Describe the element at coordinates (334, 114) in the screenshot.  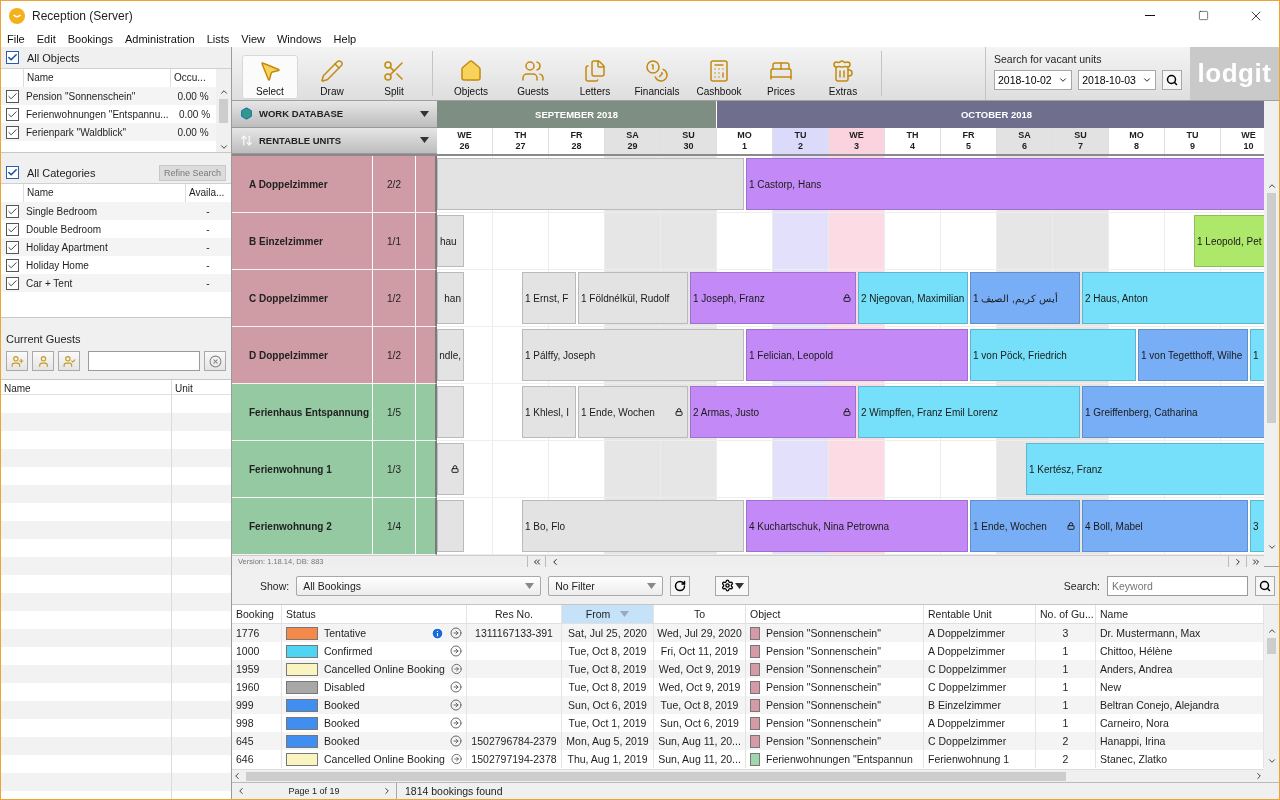
I see `database-dropdown: WORK DATABASE` at that location.